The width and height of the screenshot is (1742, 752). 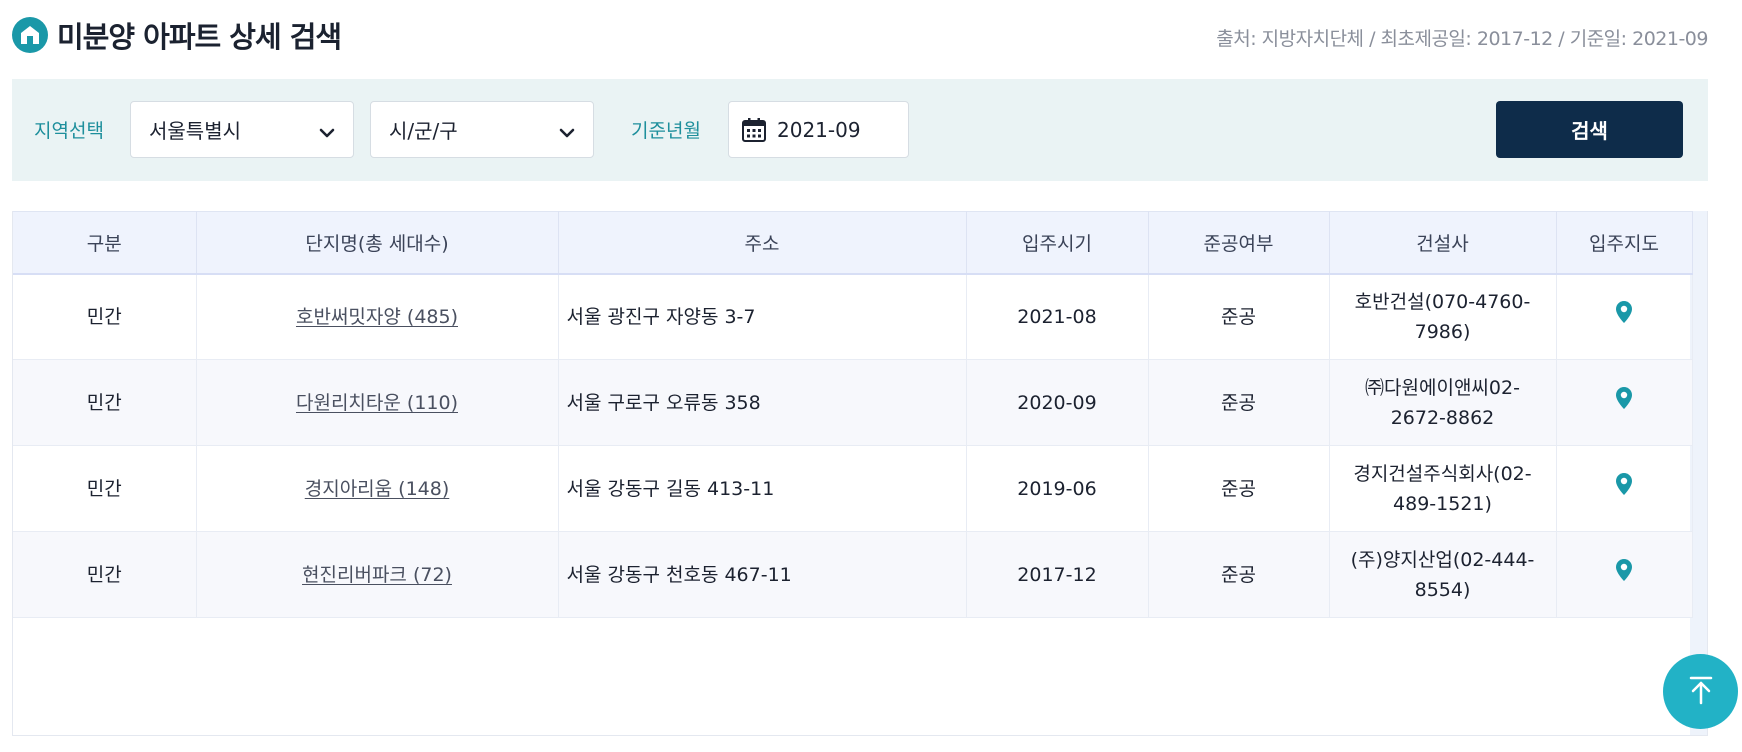 What do you see at coordinates (30, 35) in the screenshot?
I see `home-icon` at bounding box center [30, 35].